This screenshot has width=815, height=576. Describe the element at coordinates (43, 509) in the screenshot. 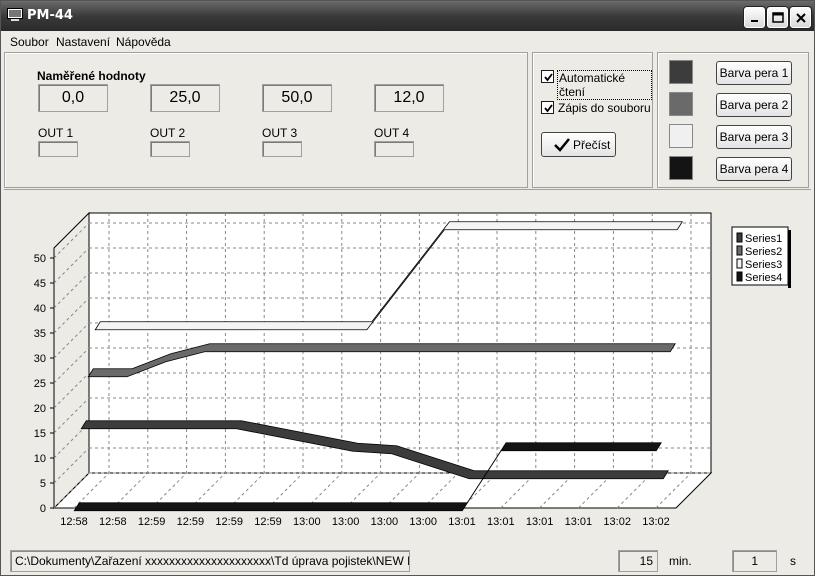

I see `y-axis-tick-label: 0` at that location.